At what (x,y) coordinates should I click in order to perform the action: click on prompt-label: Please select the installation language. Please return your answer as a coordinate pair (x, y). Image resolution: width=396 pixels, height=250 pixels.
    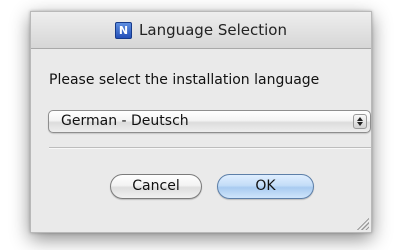
    Looking at the image, I should click on (184, 80).